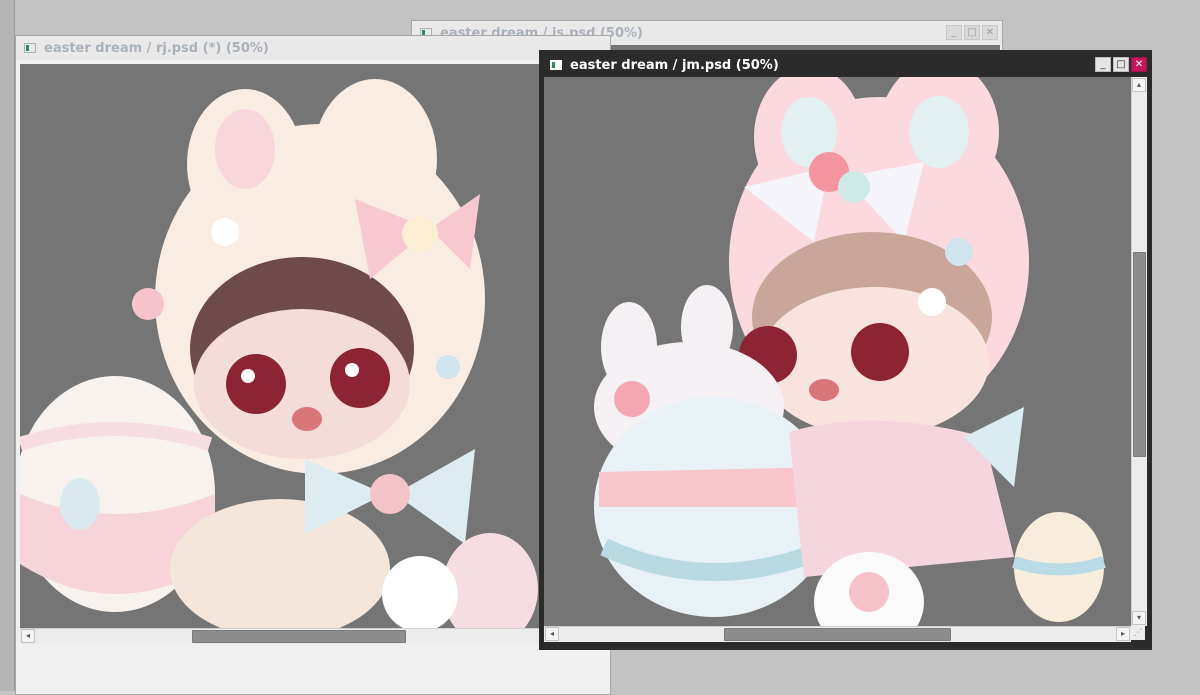  I want to click on window-title: easter dream / jm.psd (50%), so click(674, 65).